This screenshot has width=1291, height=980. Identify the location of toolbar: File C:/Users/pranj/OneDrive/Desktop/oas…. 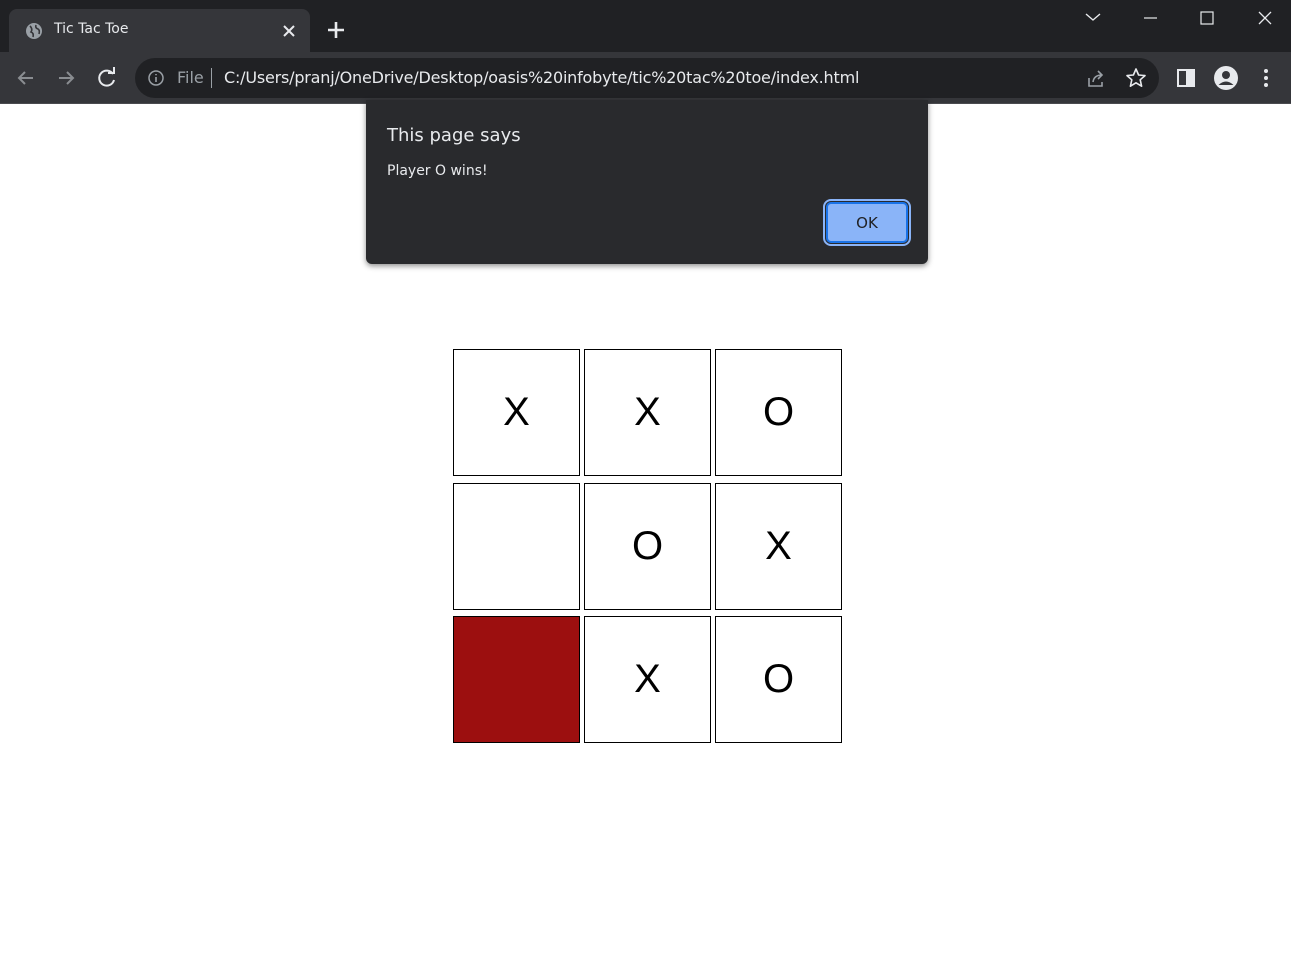
(645, 78).